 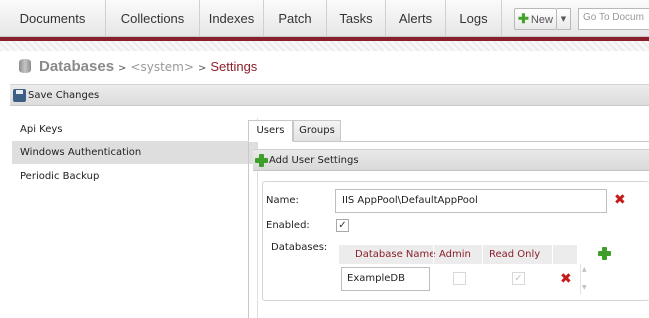 What do you see at coordinates (19, 95) in the screenshot?
I see `save-disk-icon` at bounding box center [19, 95].